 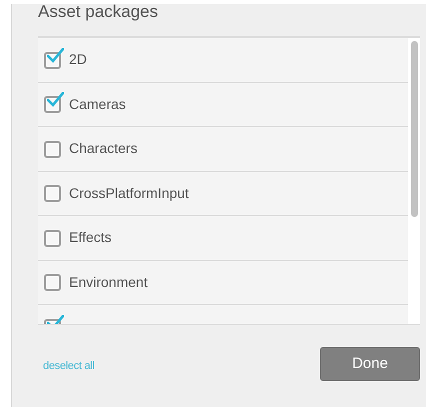 What do you see at coordinates (129, 193) in the screenshot?
I see `package-label: CrossPlatformInput` at bounding box center [129, 193].